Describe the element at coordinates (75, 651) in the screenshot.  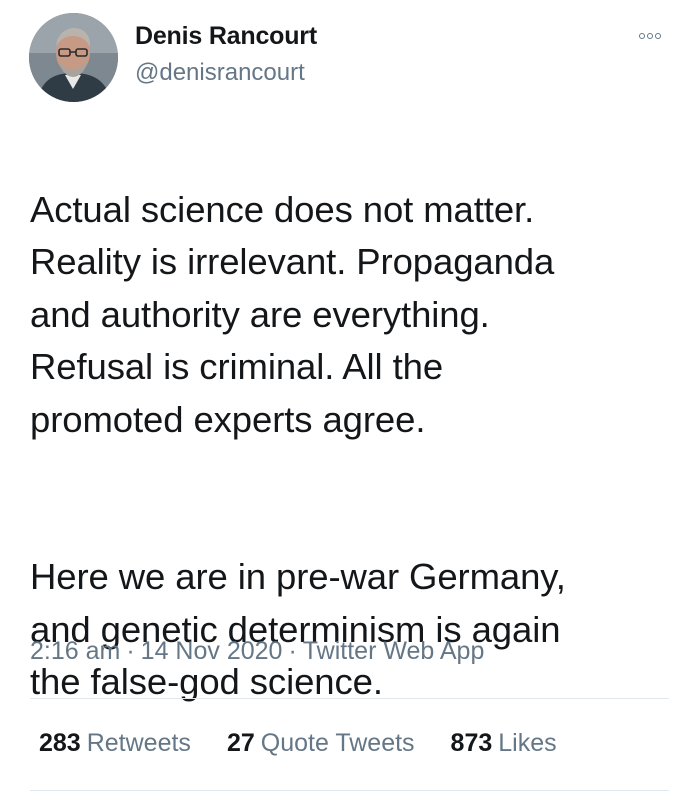
I see `tweet-time: 2:16 am` at that location.